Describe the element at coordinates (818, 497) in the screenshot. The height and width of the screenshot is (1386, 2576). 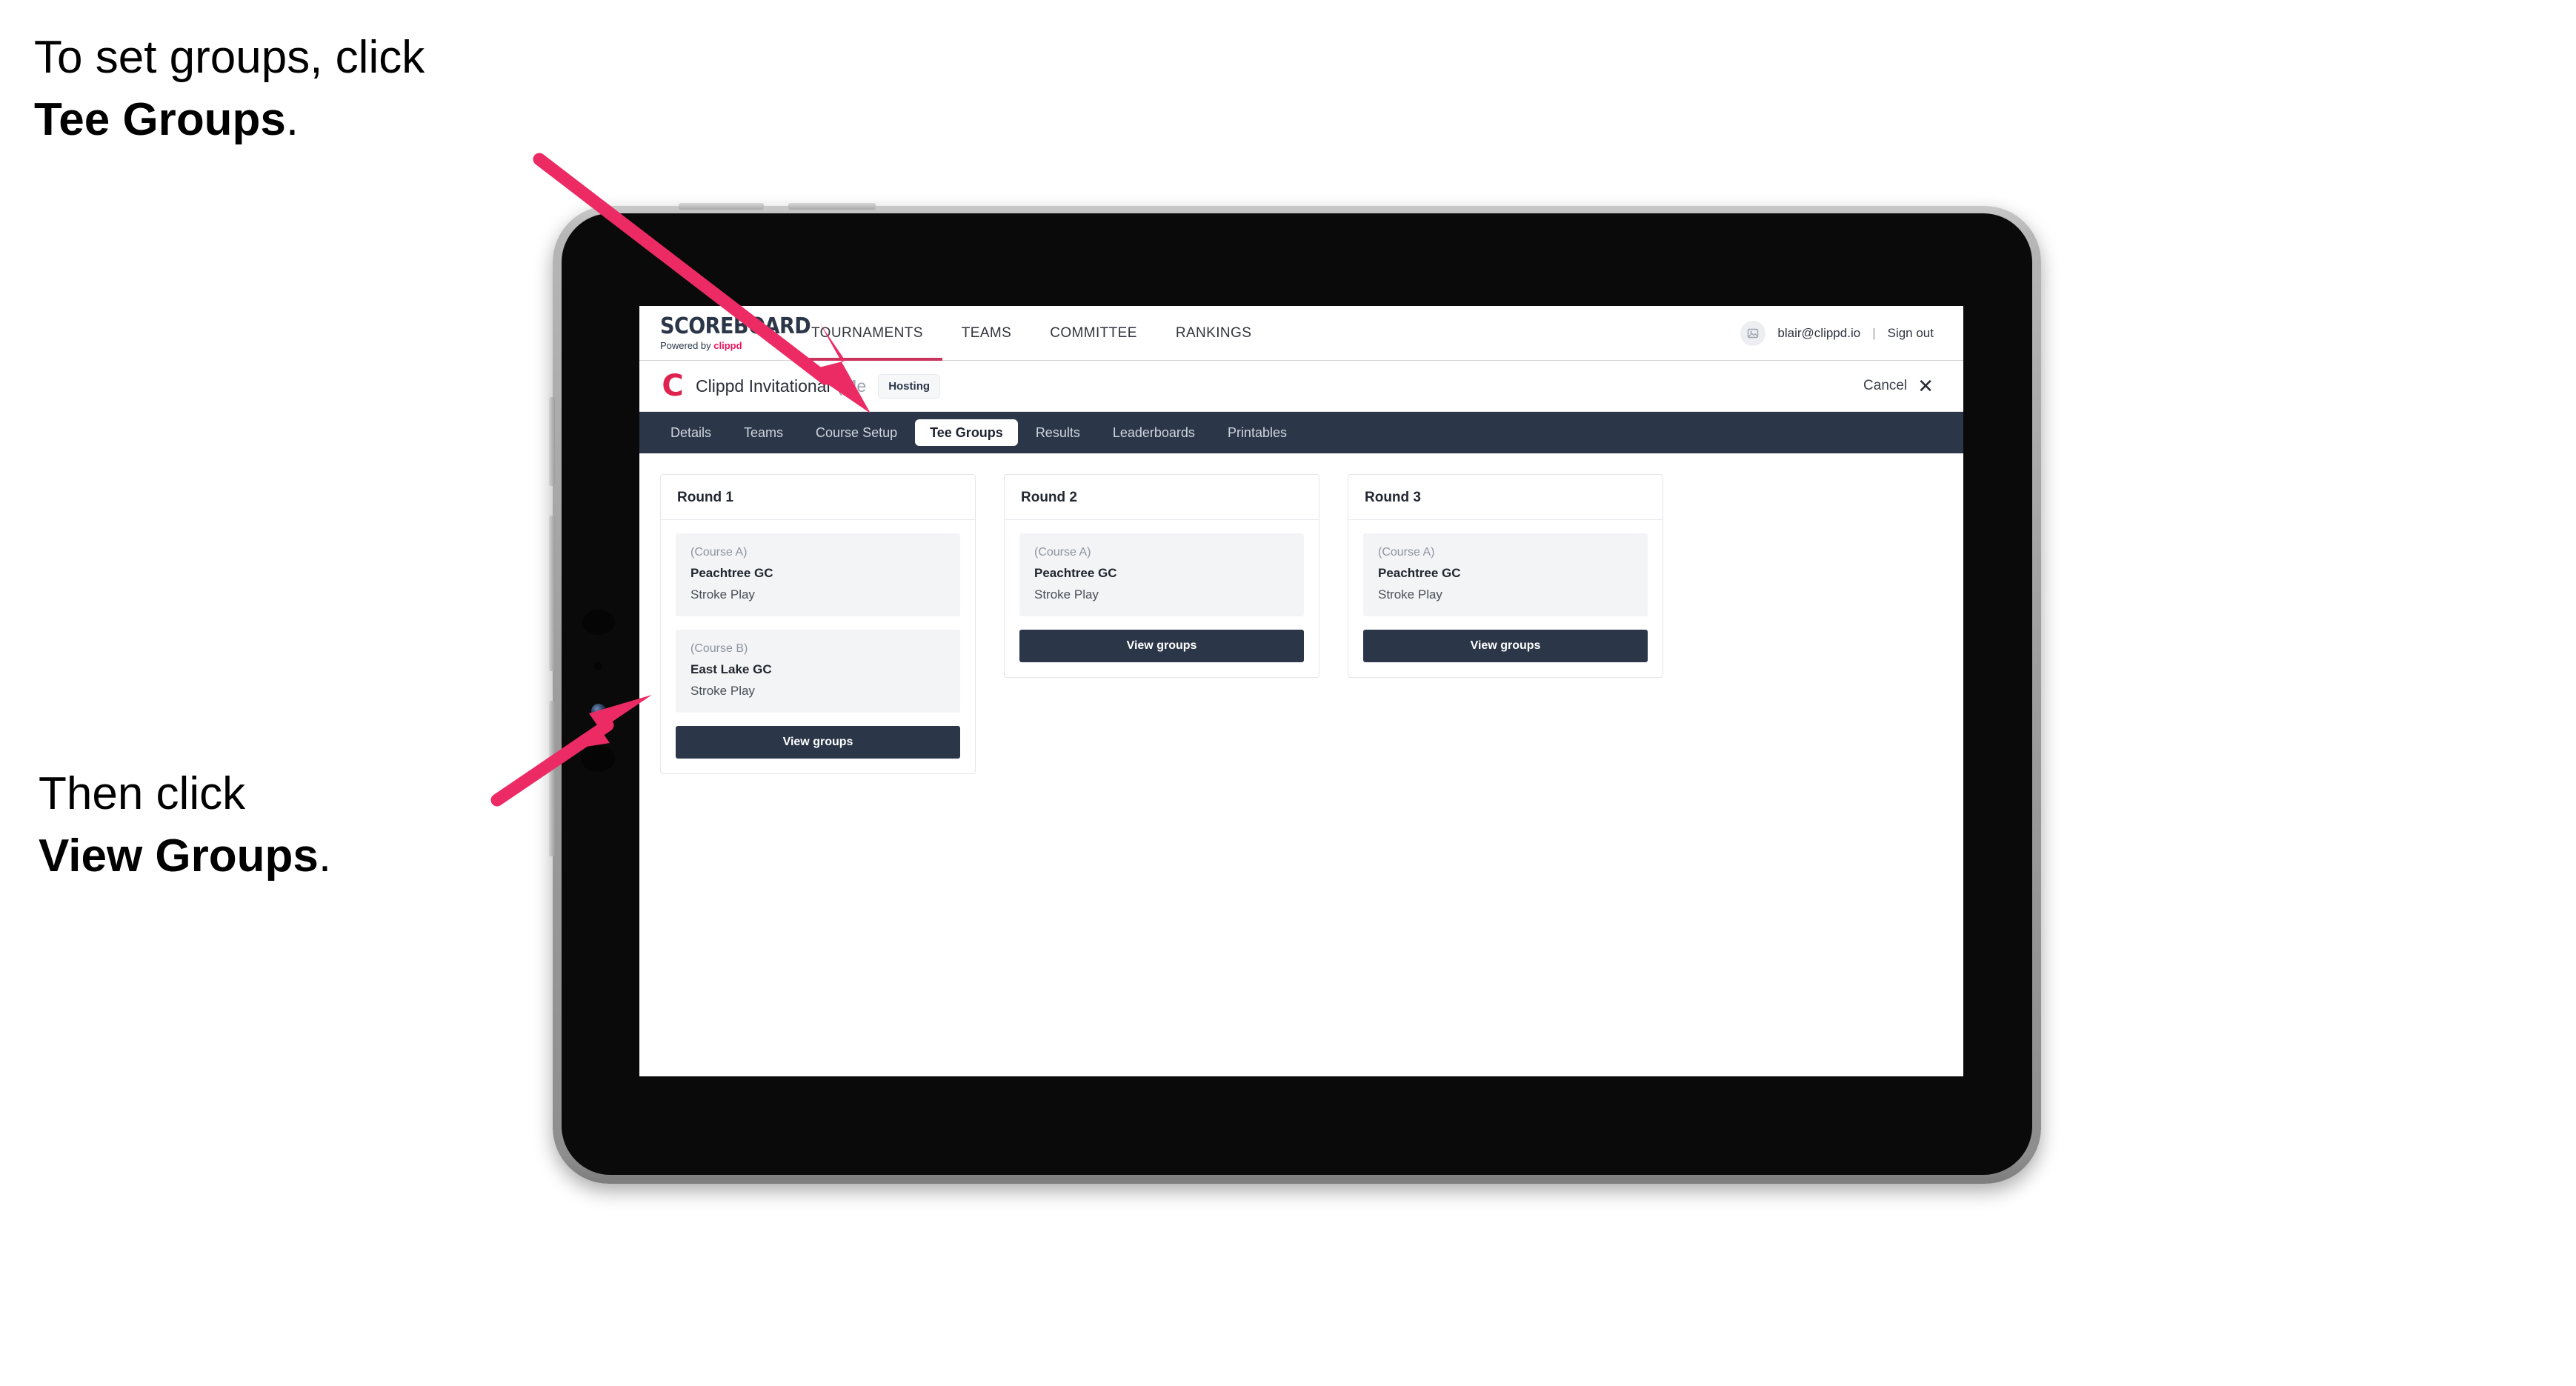
I see `round-card-header: Round 1` at that location.